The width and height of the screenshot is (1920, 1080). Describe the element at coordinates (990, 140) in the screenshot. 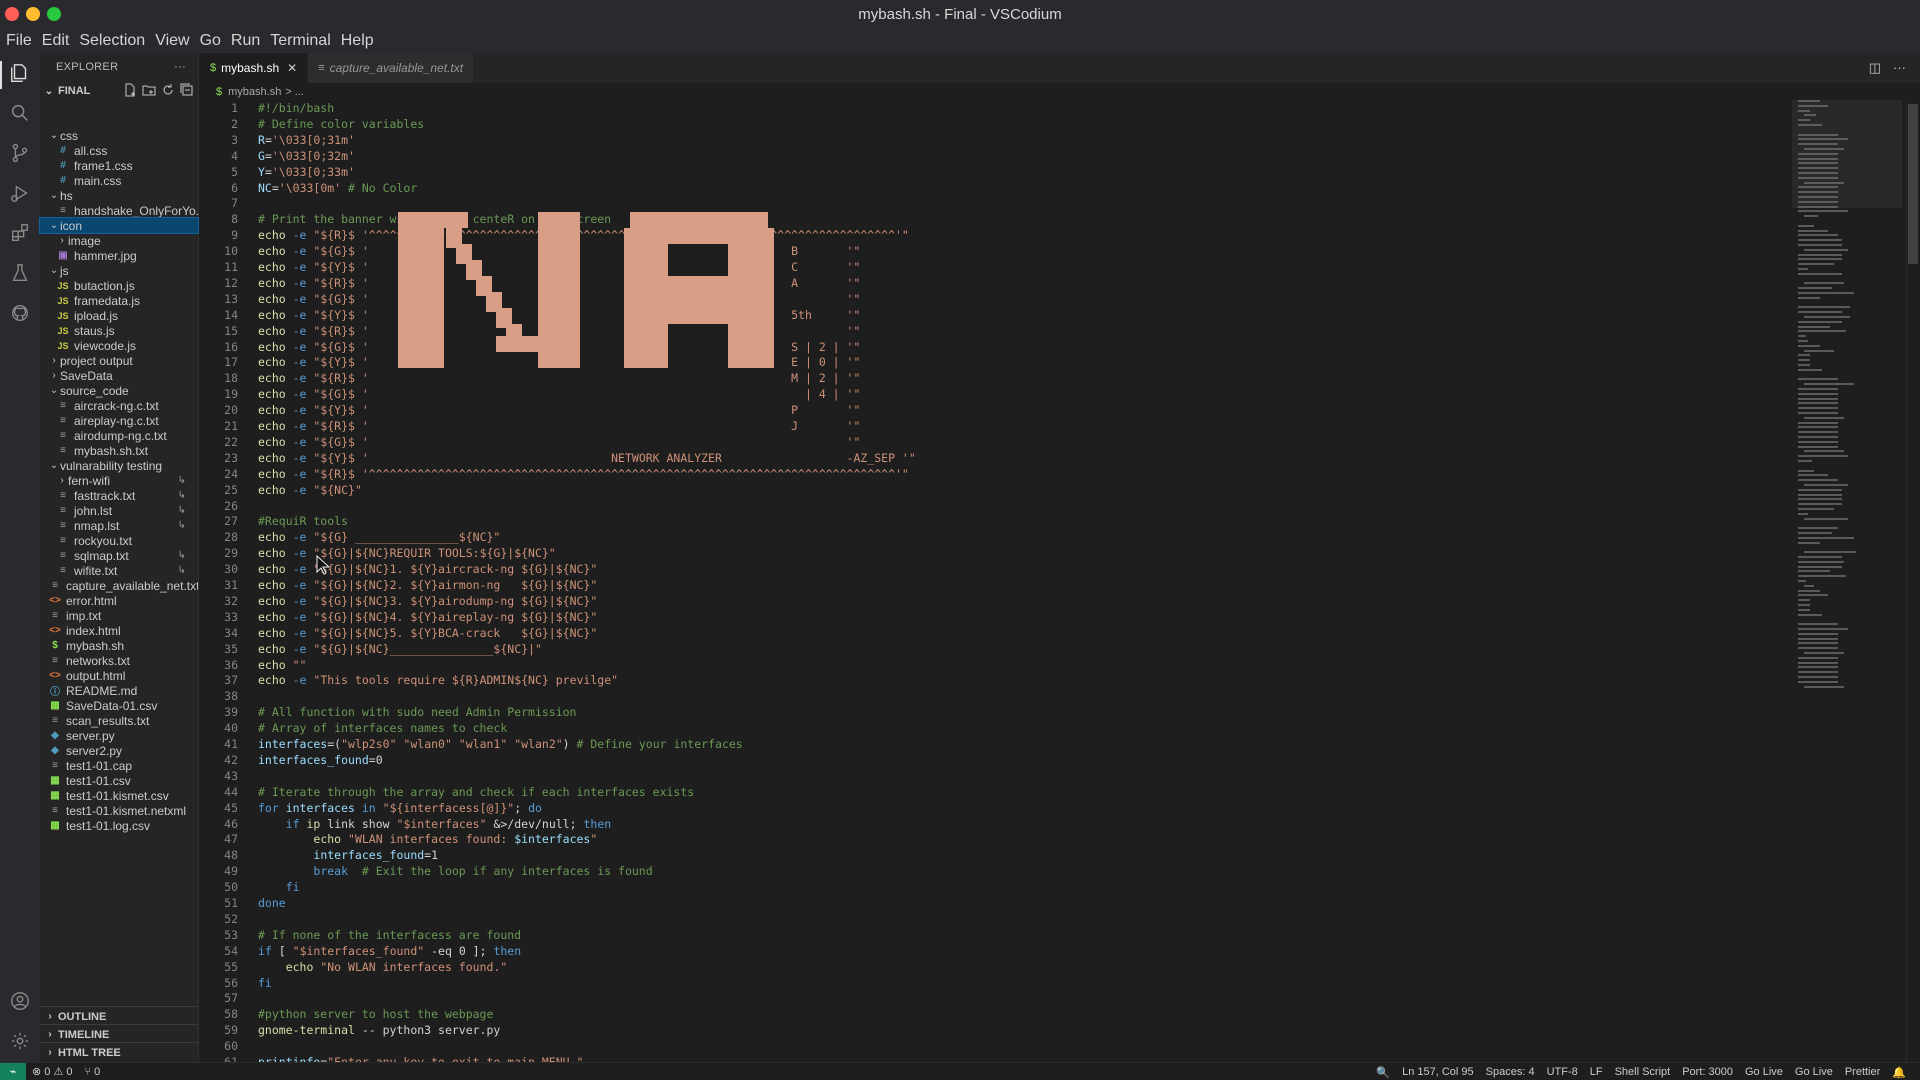

I see `code-line: 3 R='\033[0;31m'` at that location.